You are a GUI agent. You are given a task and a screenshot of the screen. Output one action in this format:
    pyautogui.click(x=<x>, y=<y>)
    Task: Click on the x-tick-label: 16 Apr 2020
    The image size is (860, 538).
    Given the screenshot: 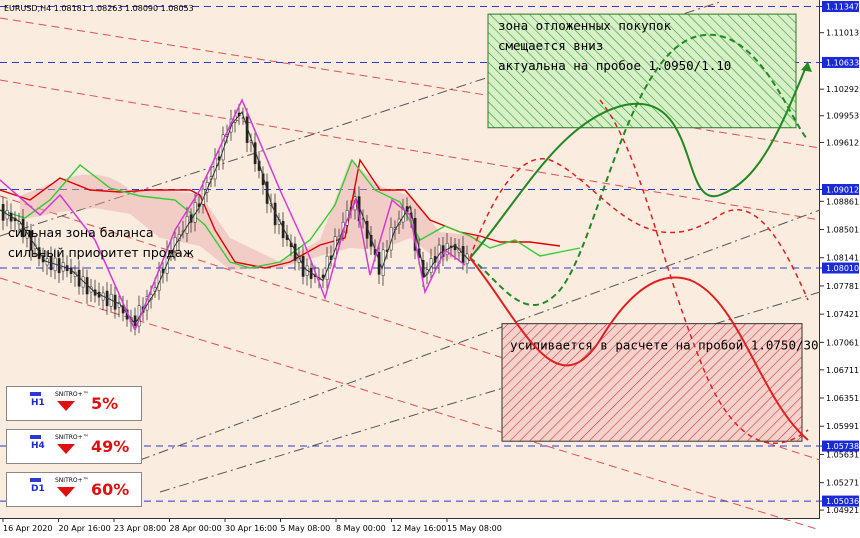 What is the action you would take?
    pyautogui.click(x=27, y=528)
    